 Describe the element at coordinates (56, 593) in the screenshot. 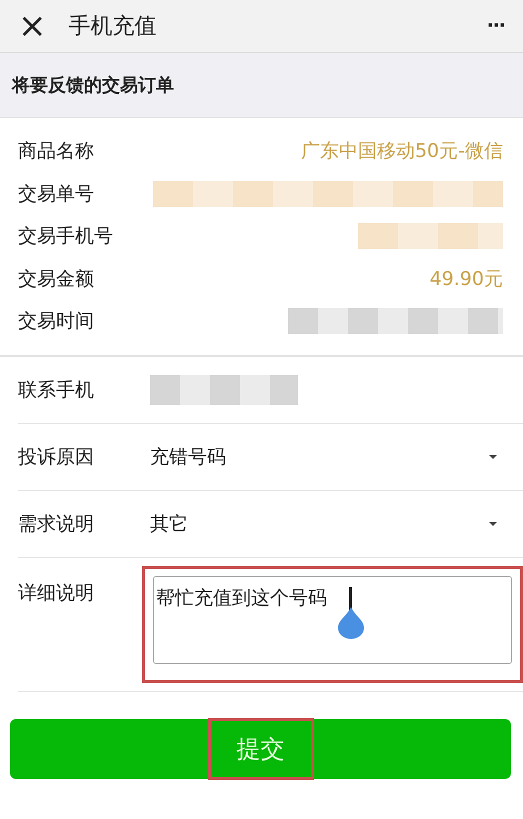

I see `field-label: 详细说明` at that location.